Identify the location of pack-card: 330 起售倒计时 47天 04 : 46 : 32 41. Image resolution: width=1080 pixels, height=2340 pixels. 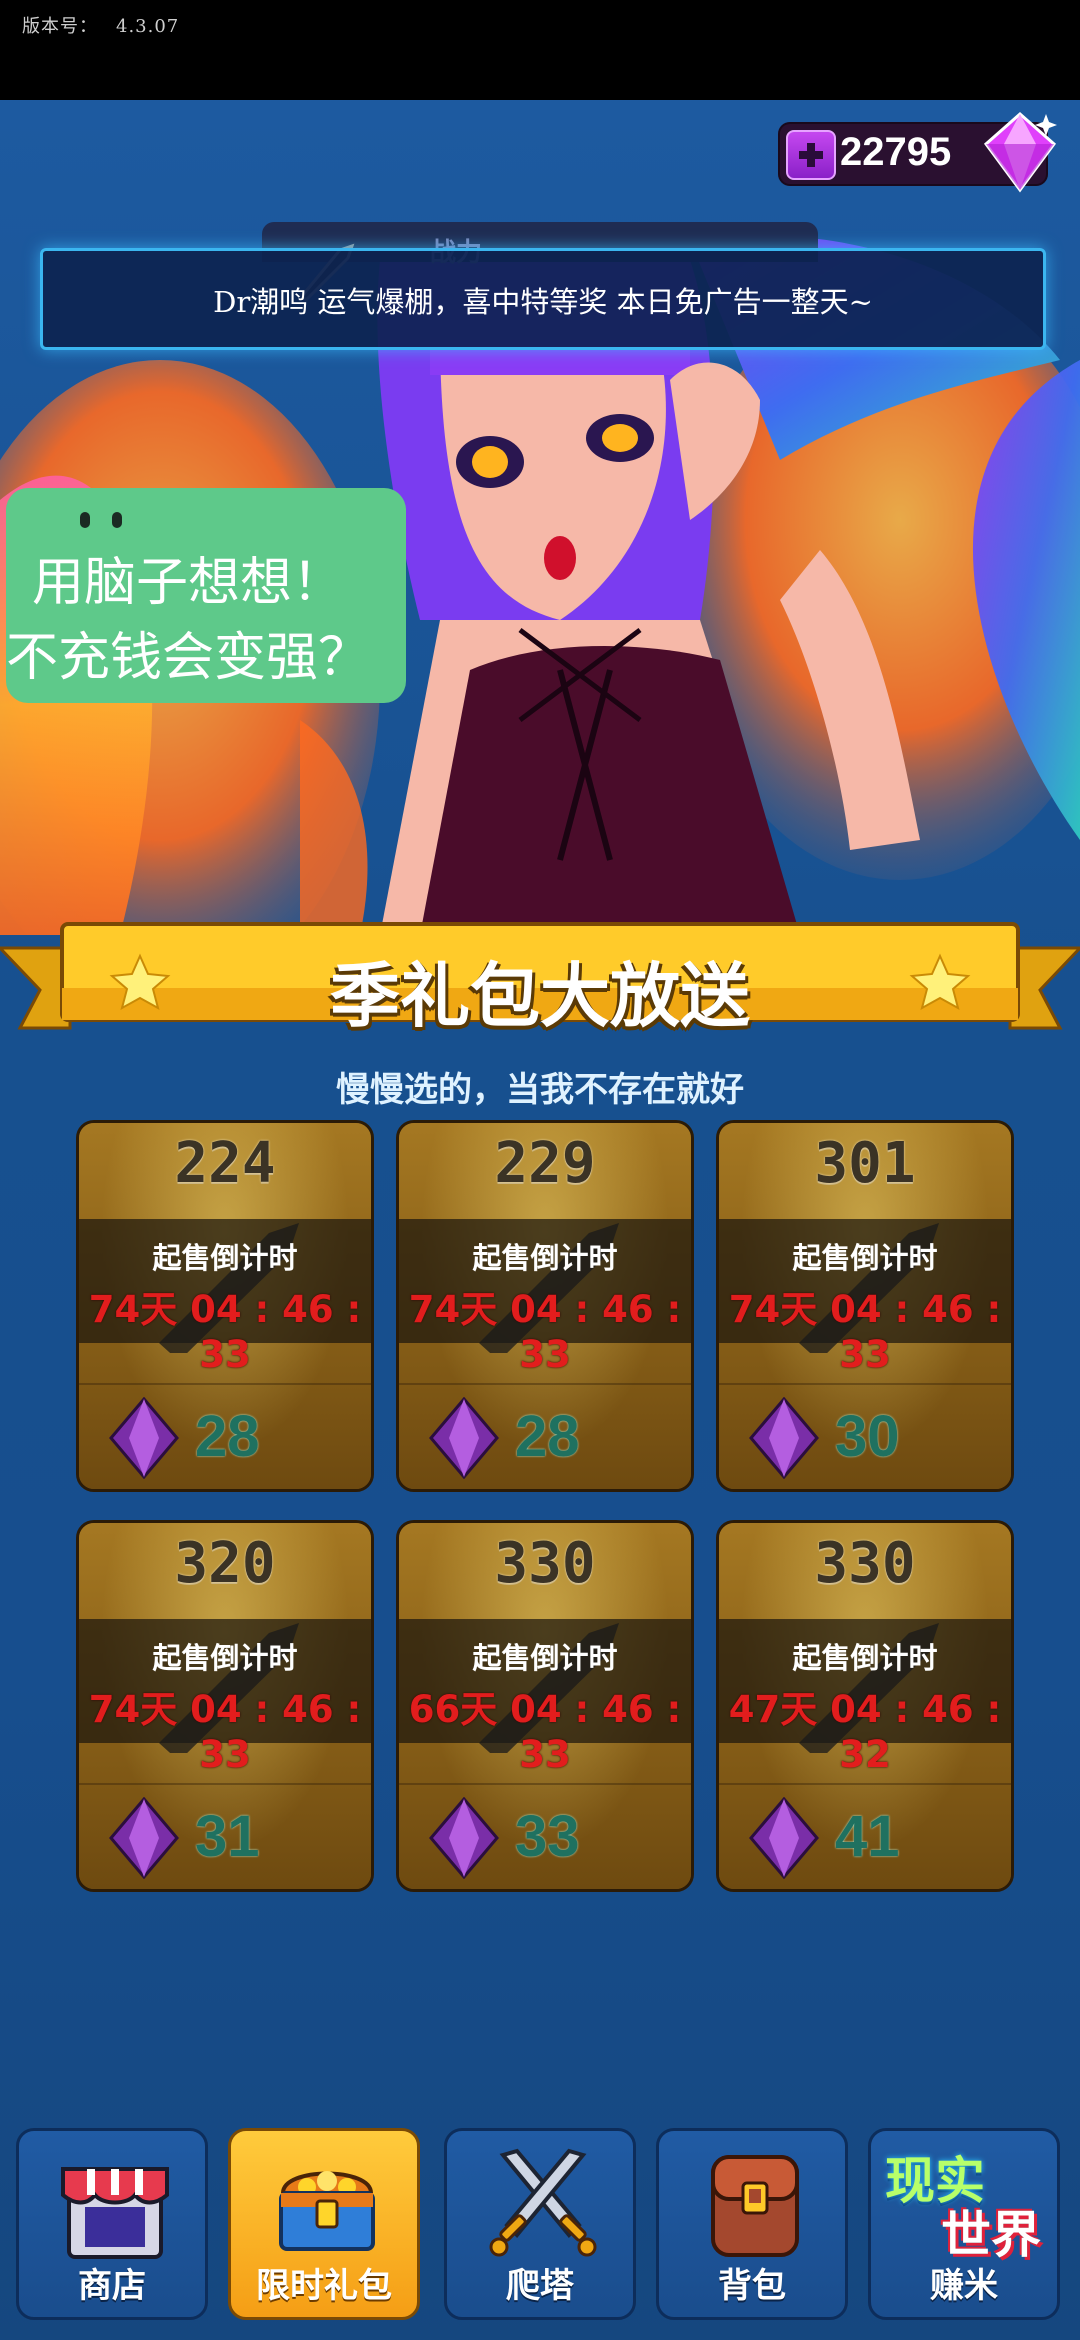
(865, 1706).